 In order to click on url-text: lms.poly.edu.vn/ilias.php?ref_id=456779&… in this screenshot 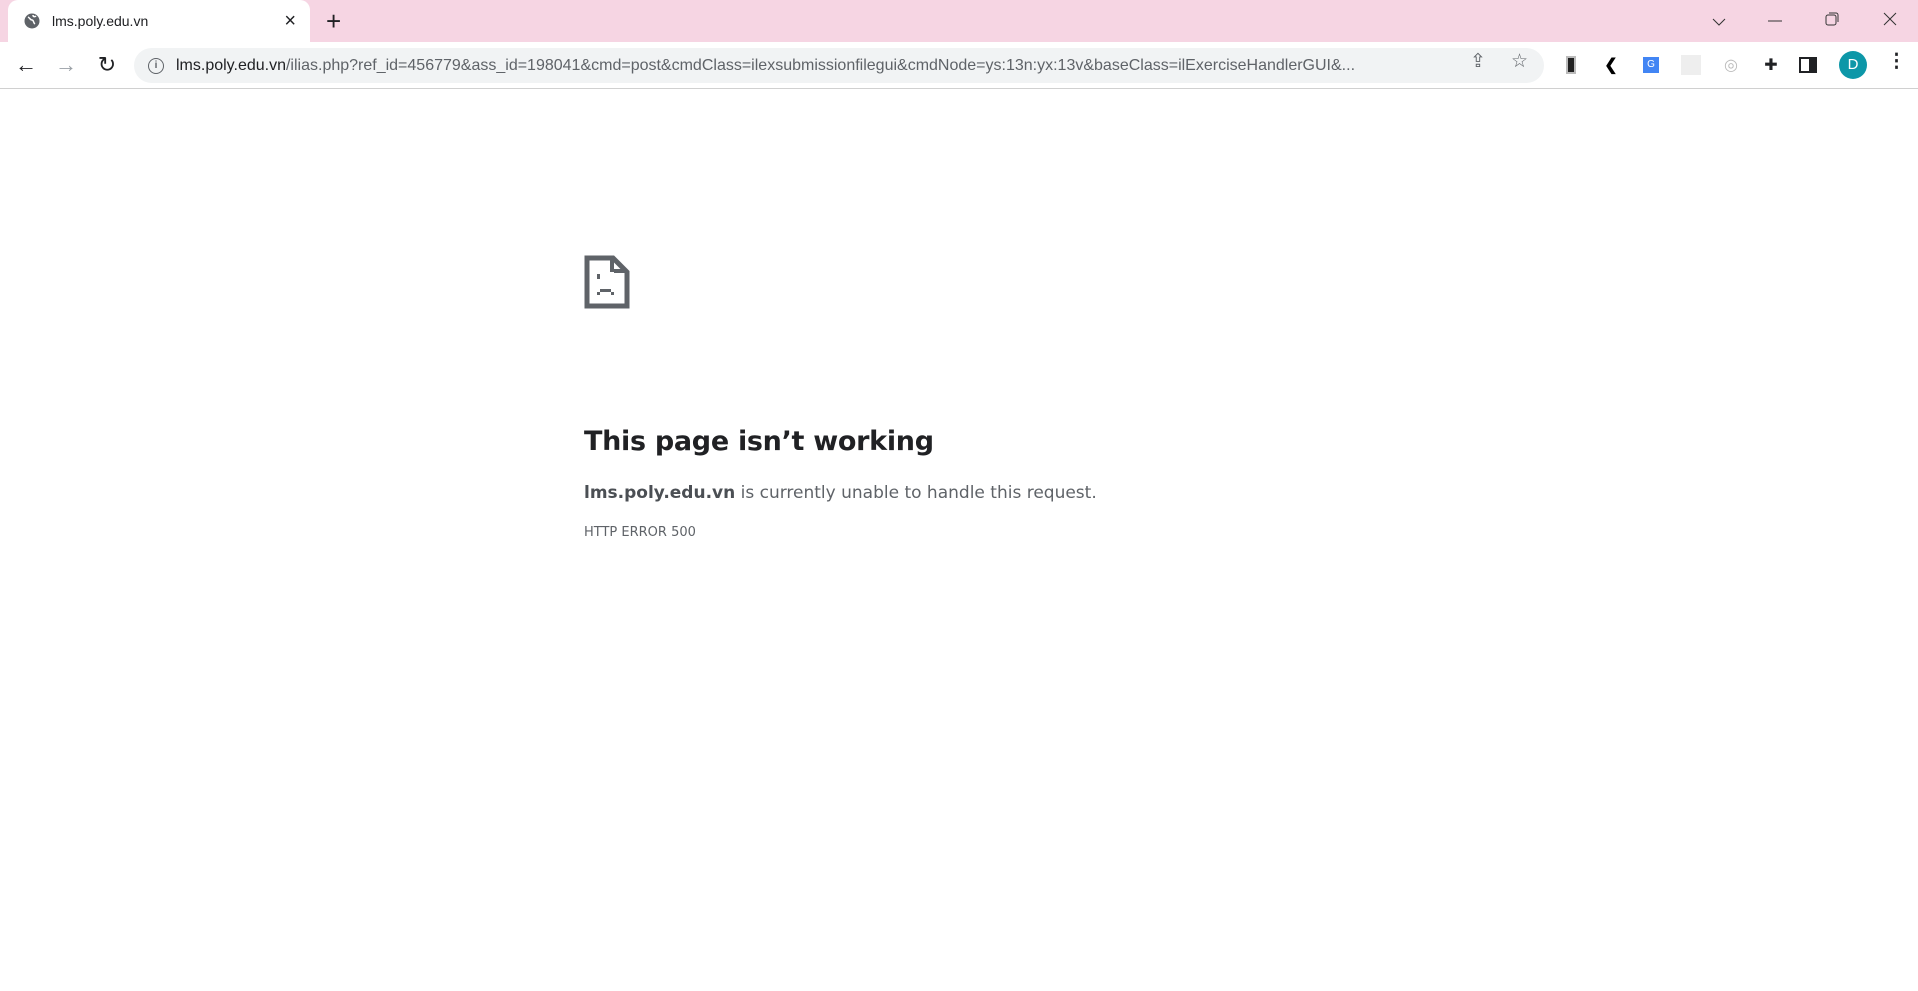, I will do `click(821, 66)`.